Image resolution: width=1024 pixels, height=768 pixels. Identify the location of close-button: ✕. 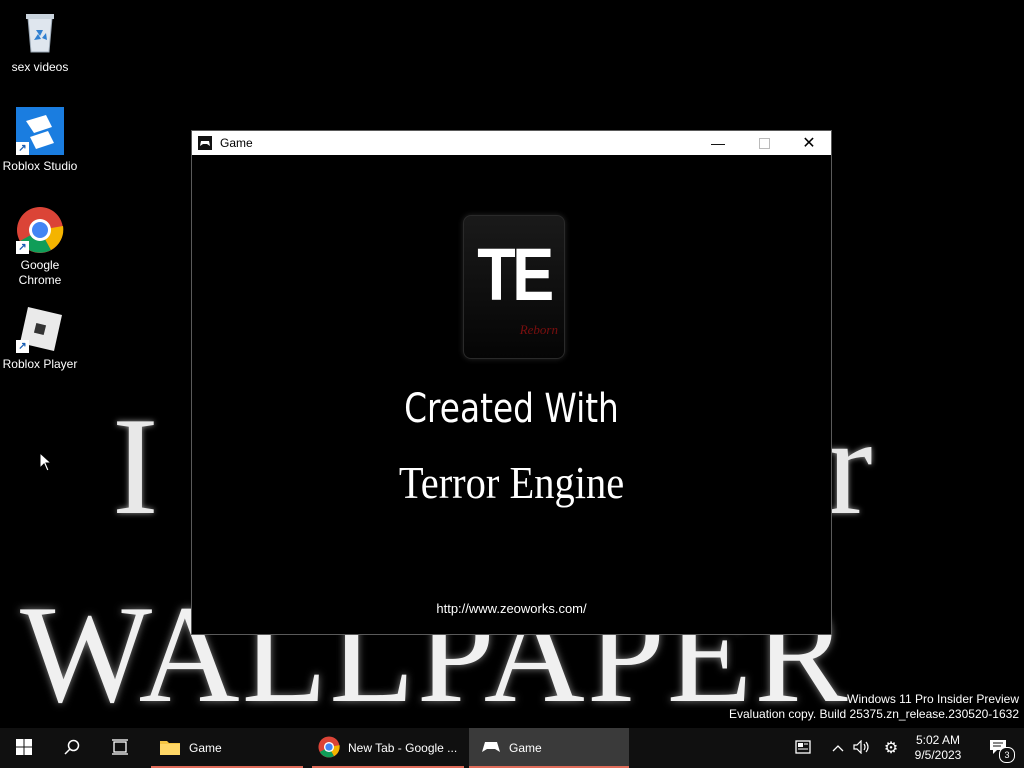
(809, 143).